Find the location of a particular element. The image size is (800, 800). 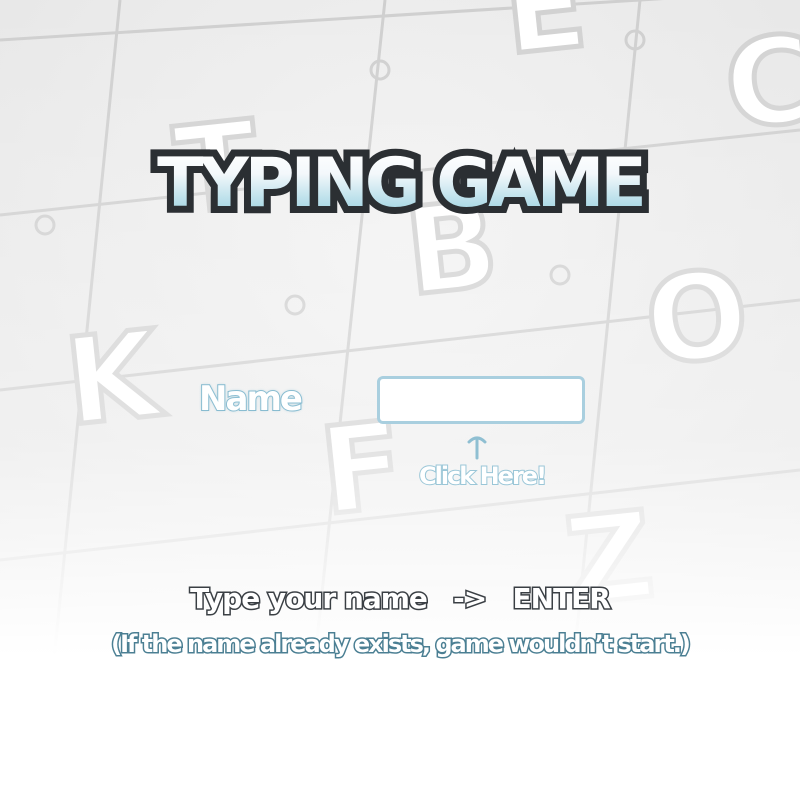

instruction-enter: ENTER is located at coordinates (561, 599).